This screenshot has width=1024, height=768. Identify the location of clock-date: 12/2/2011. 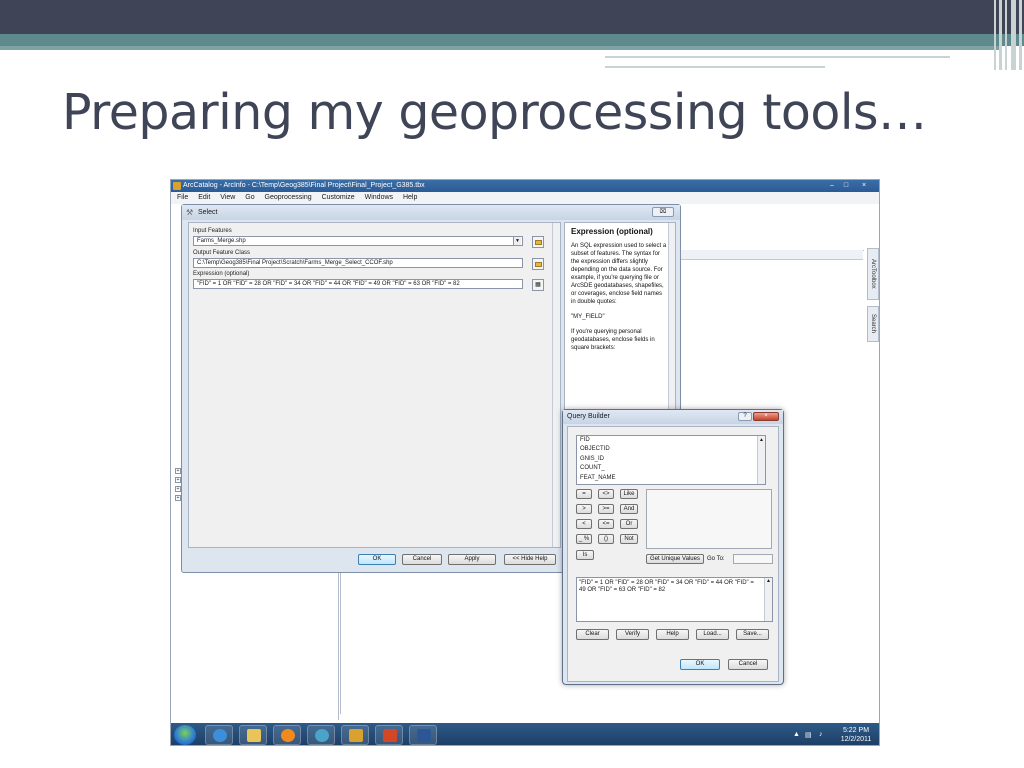
(856, 739).